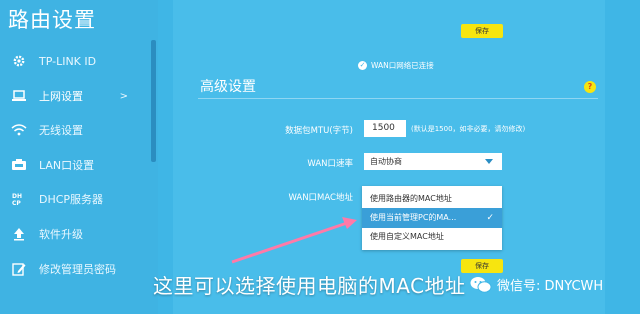 Image resolution: width=640 pixels, height=314 pixels. Describe the element at coordinates (490, 218) in the screenshot. I see `check-icon: ✓` at that location.